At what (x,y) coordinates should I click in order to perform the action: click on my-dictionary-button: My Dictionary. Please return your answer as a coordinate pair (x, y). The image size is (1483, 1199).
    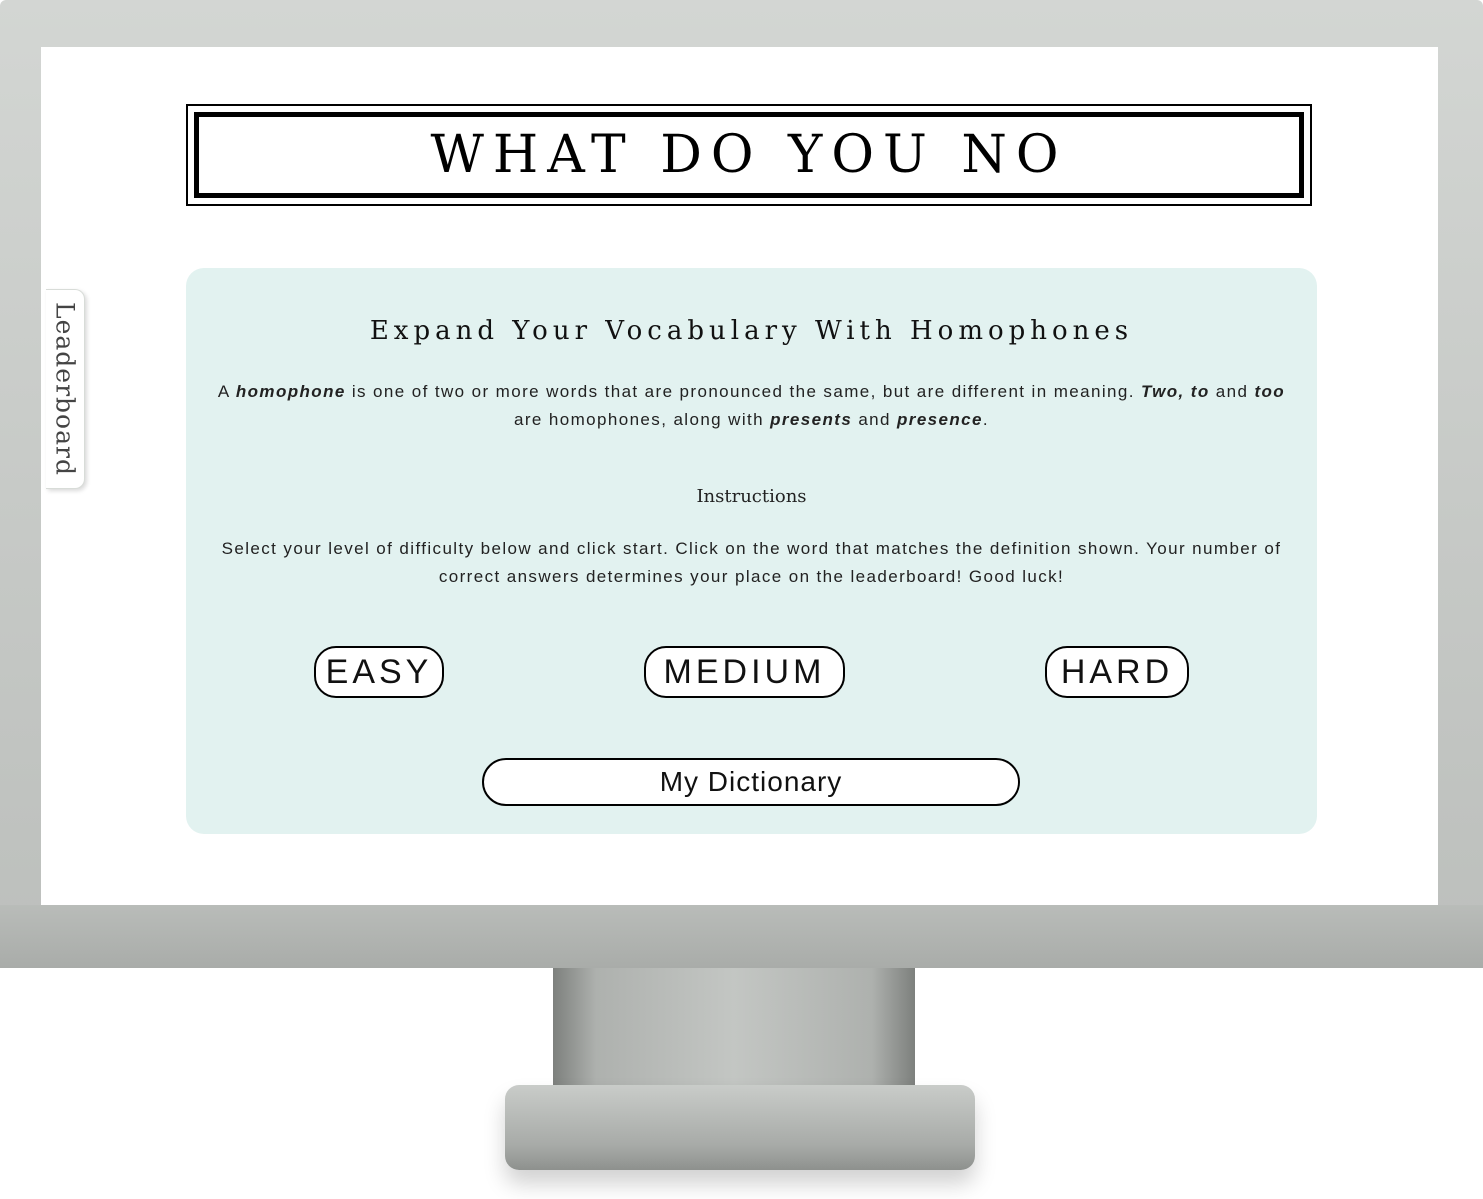
    Looking at the image, I should click on (751, 782).